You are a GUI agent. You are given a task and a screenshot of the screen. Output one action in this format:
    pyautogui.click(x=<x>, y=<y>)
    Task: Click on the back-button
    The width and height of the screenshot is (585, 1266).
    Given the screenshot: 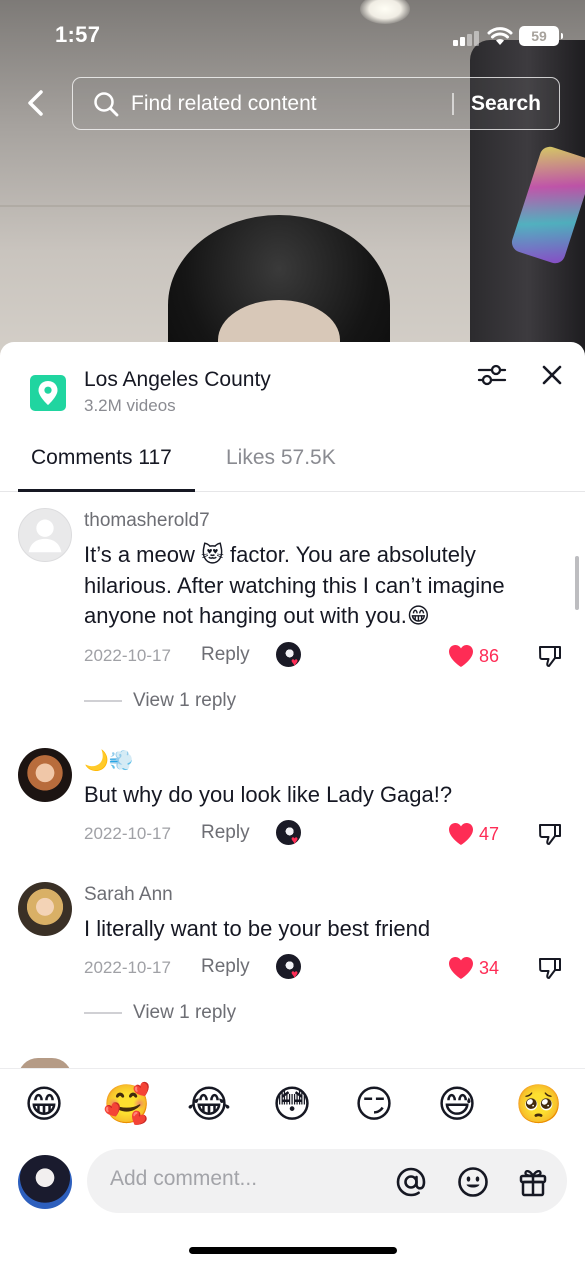 What is the action you would take?
    pyautogui.click(x=35, y=103)
    